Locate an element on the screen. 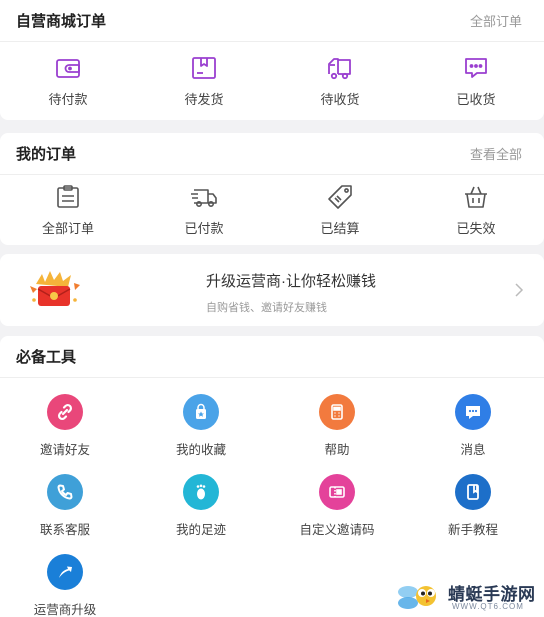 The image size is (544, 617). chevron-right-icon is located at coordinates (519, 290).